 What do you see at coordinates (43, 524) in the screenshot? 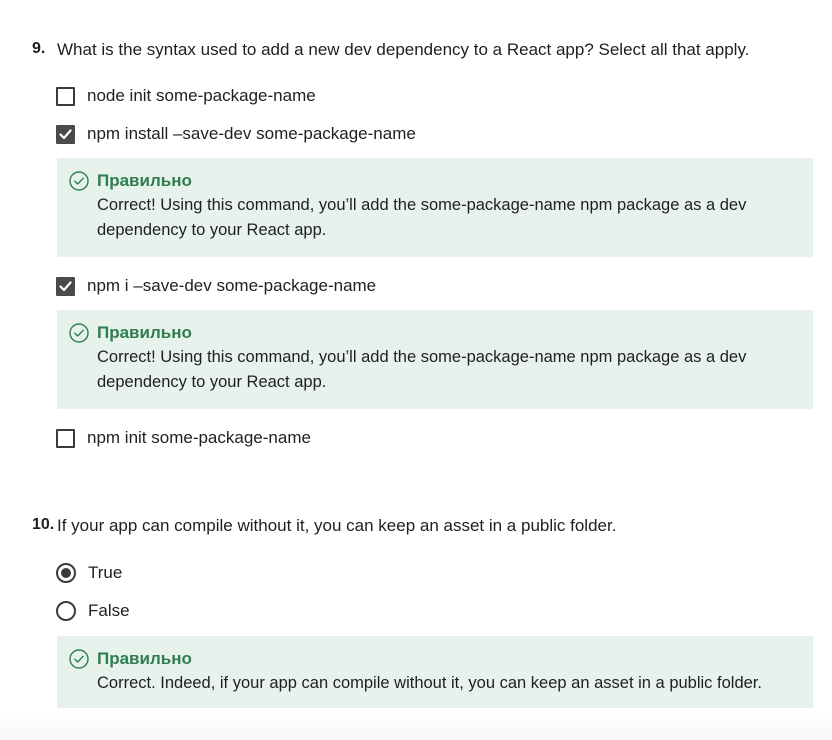
I see `question-number: 10.` at bounding box center [43, 524].